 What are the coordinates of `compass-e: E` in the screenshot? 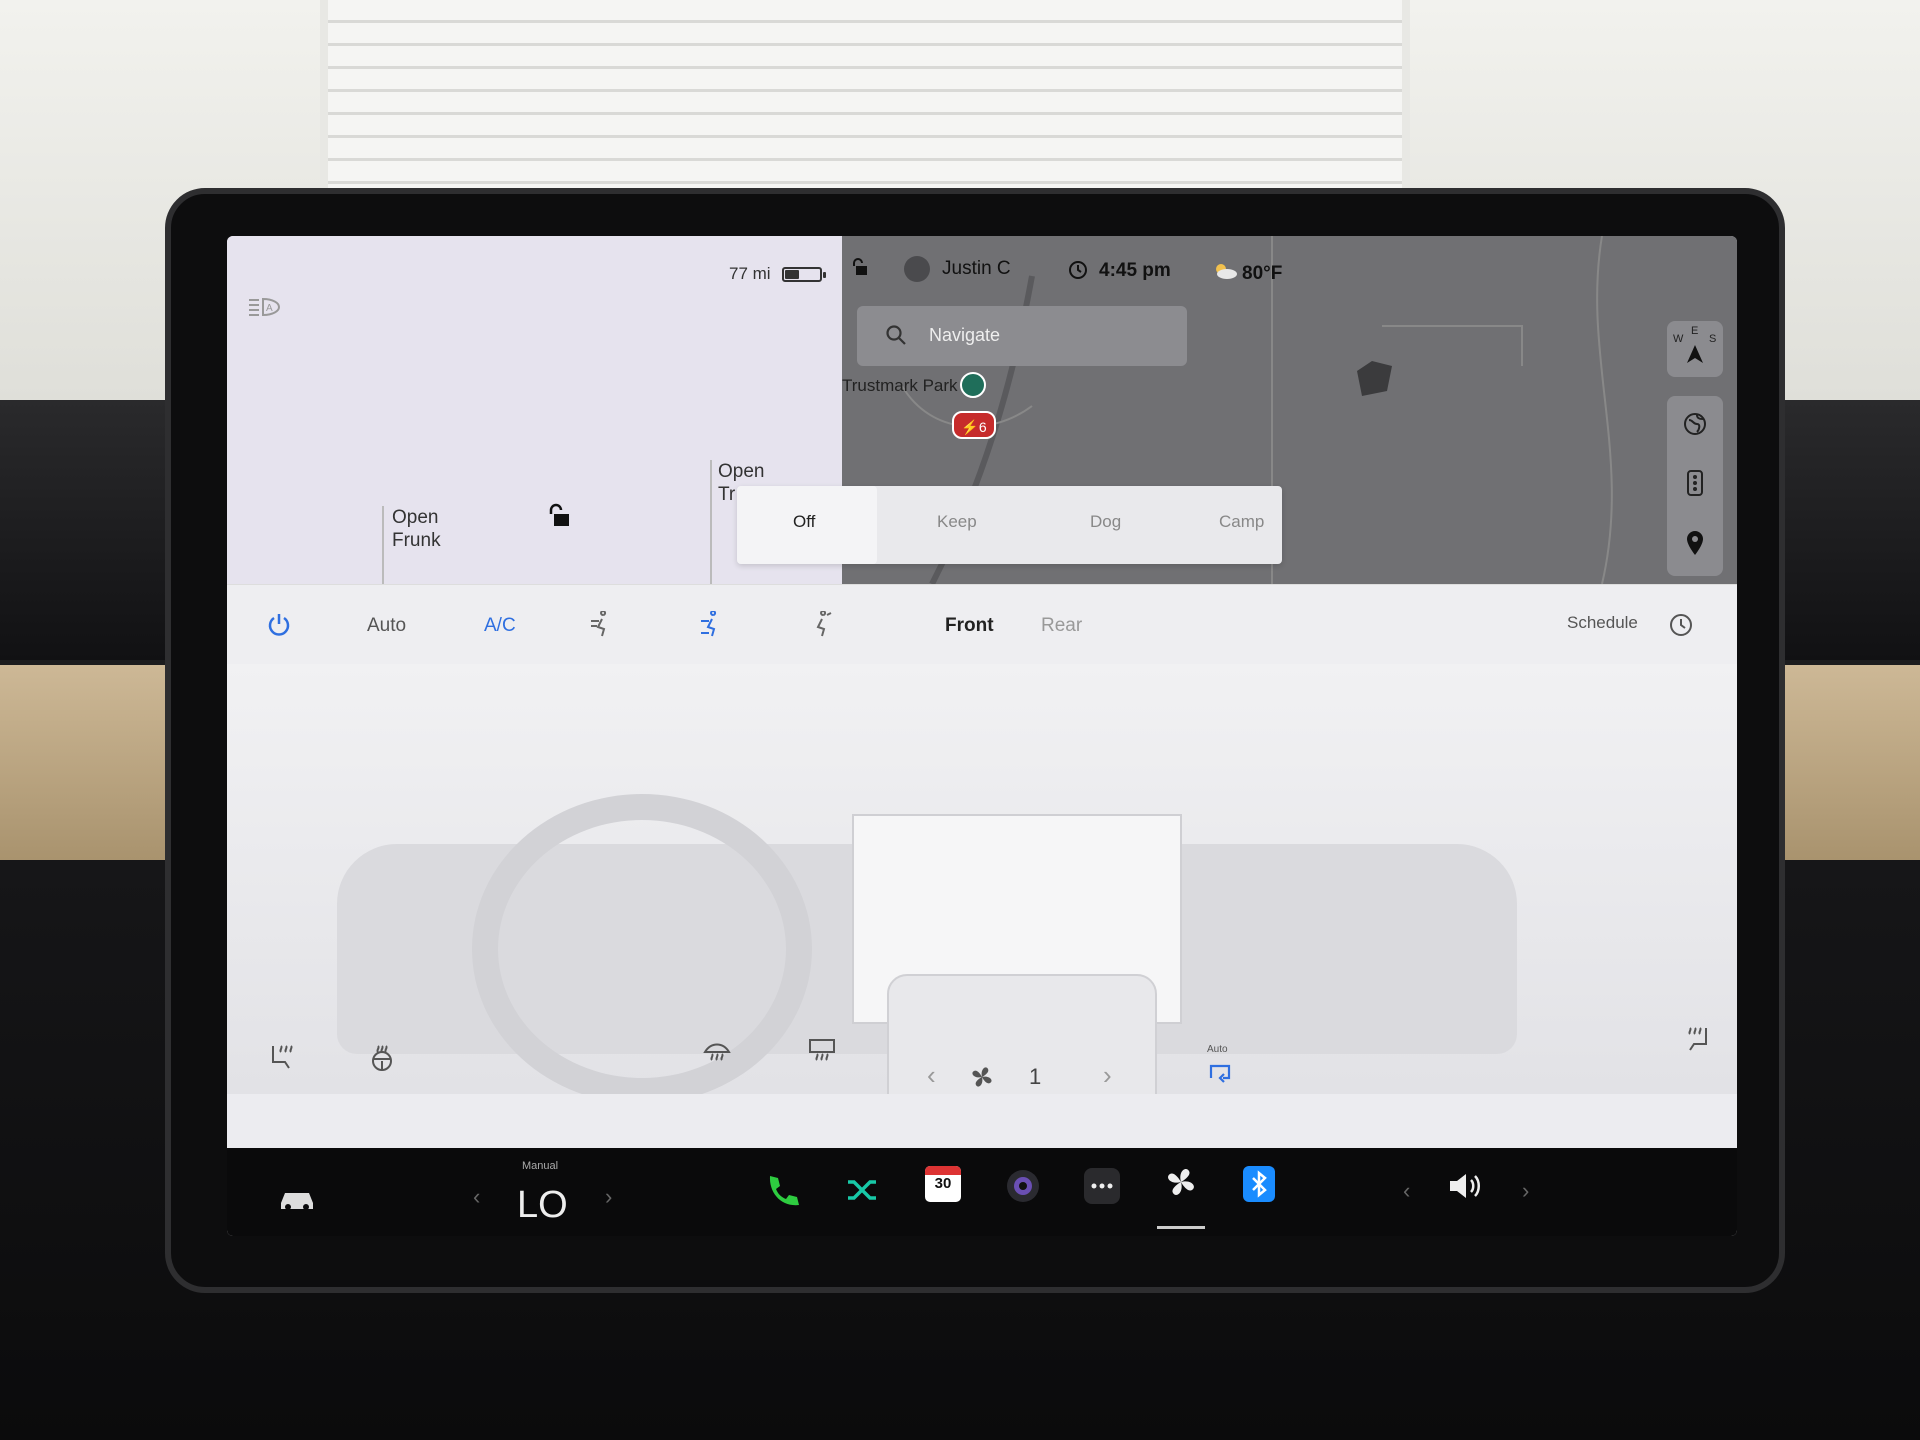 It's located at (1695, 331).